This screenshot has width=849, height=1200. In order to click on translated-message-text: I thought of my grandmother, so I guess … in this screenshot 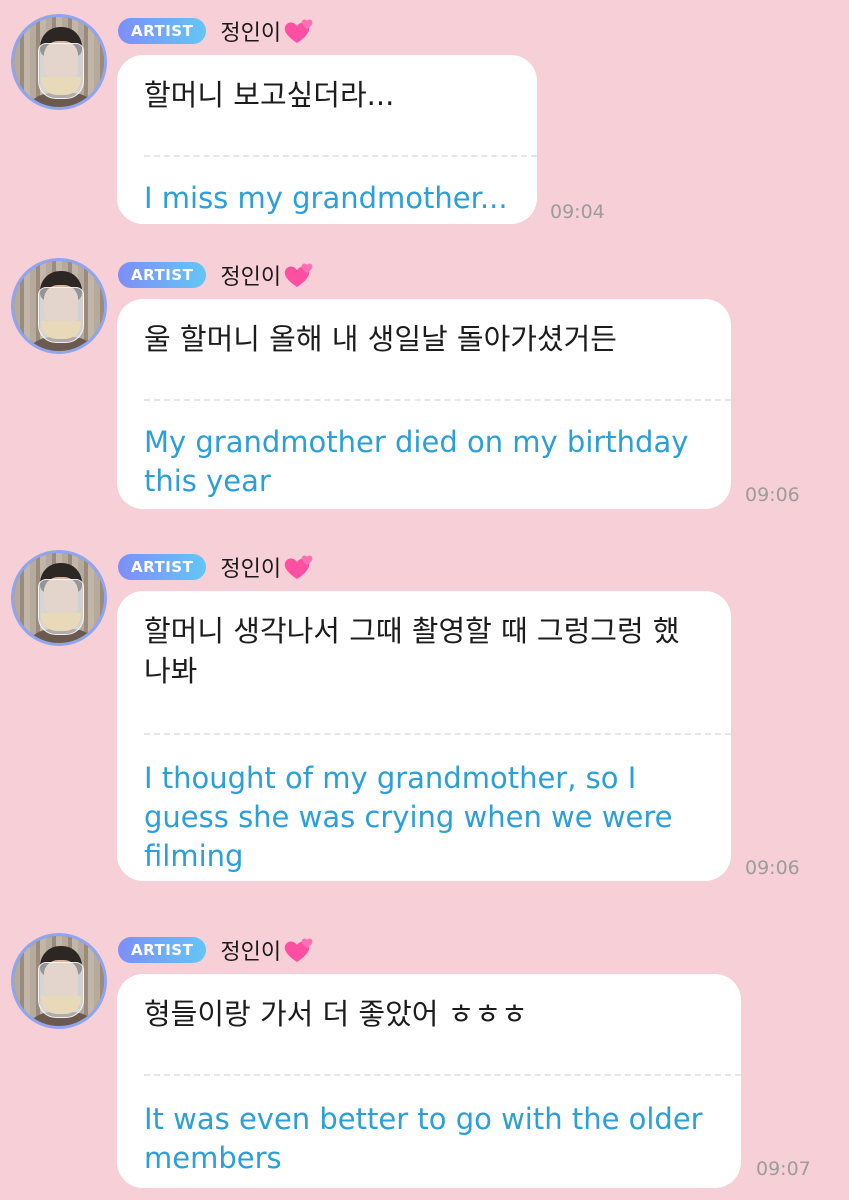, I will do `click(408, 817)`.